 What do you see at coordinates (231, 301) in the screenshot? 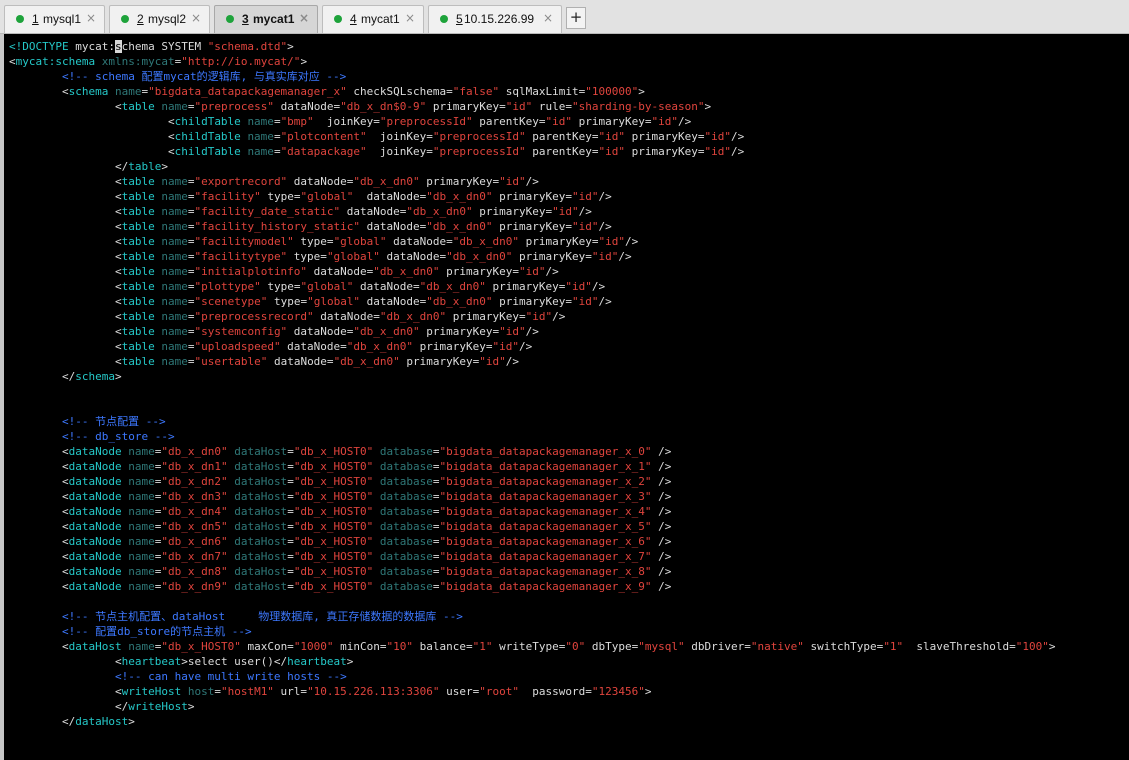
I see `code-token: "scenetype"` at bounding box center [231, 301].